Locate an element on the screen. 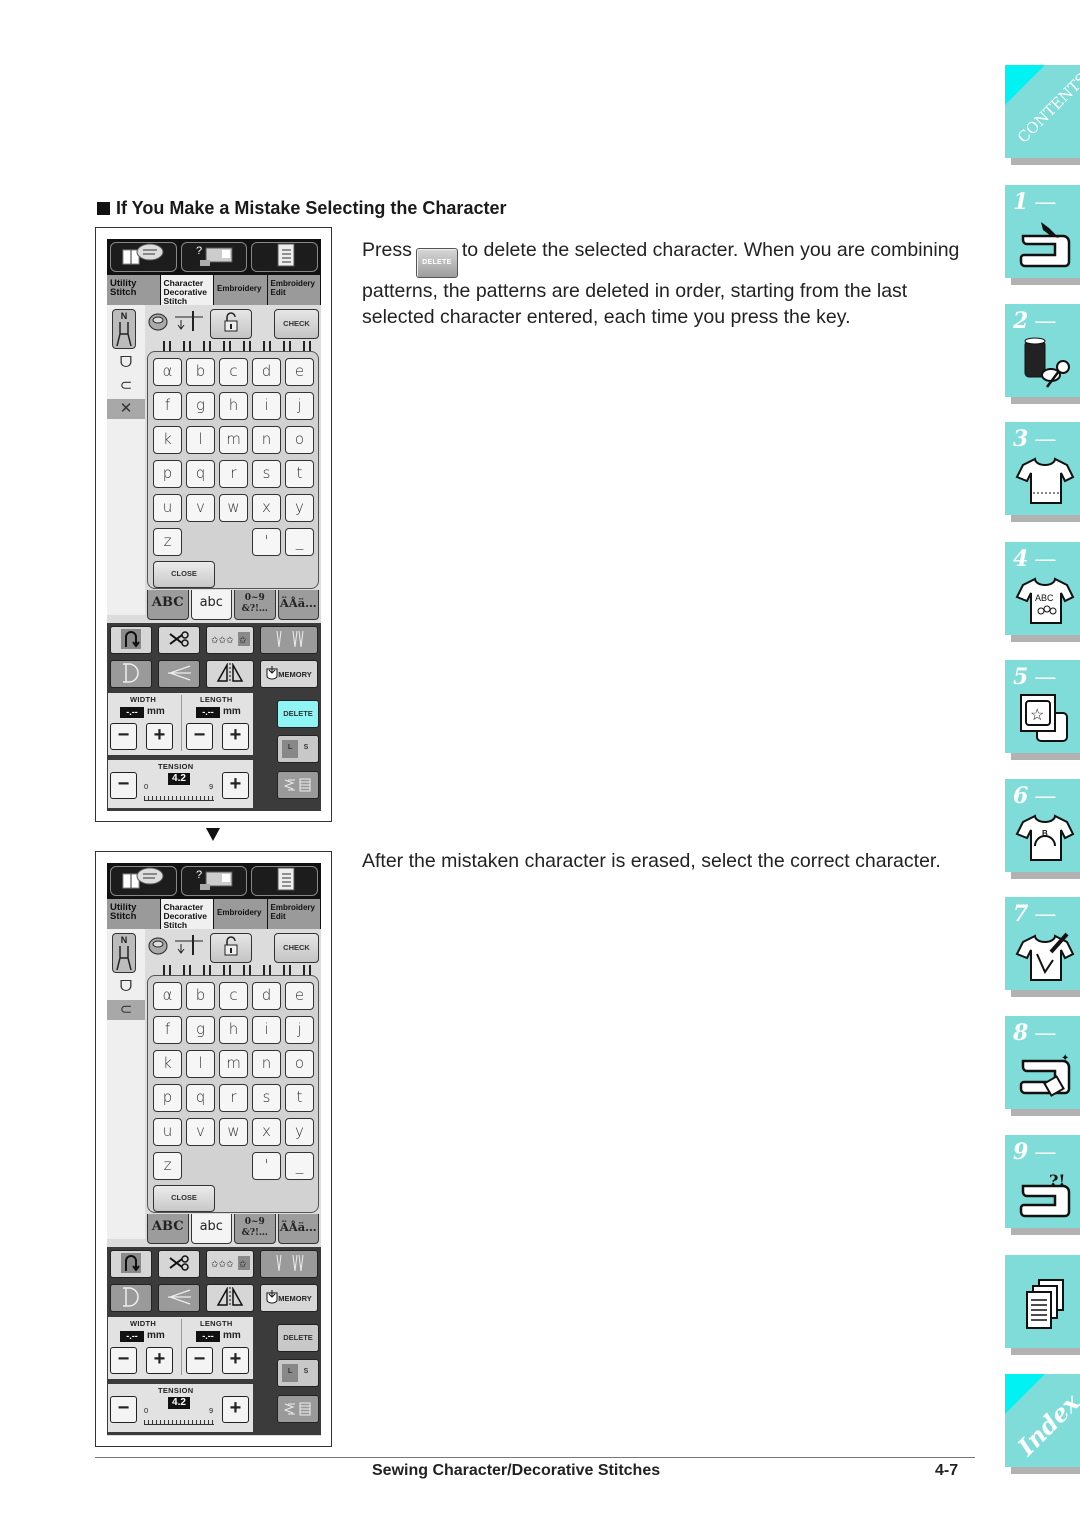 The image size is (1080, 1523). chapter-tab-chapter-2: 2— is located at coordinates (1042, 354).